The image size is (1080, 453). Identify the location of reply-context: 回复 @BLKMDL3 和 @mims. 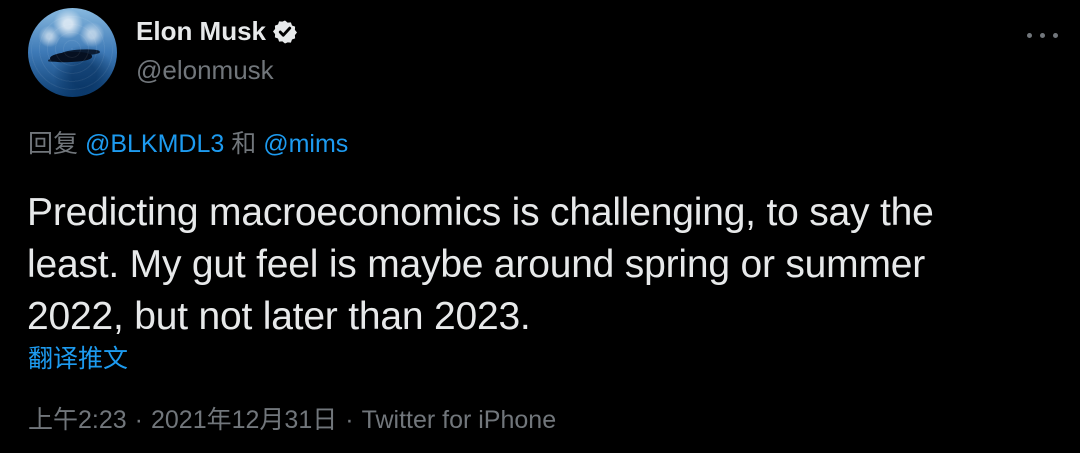
(188, 144).